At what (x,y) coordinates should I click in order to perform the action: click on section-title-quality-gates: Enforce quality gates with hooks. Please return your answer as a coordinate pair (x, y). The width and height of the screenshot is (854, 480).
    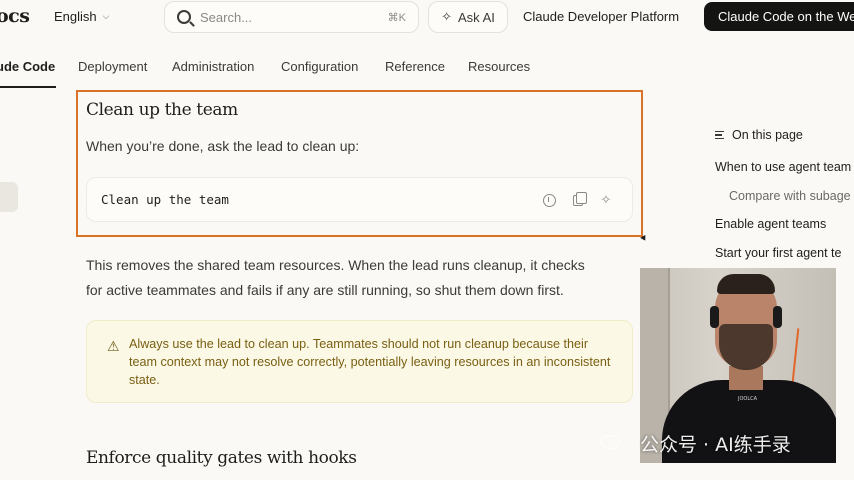
    Looking at the image, I should click on (221, 458).